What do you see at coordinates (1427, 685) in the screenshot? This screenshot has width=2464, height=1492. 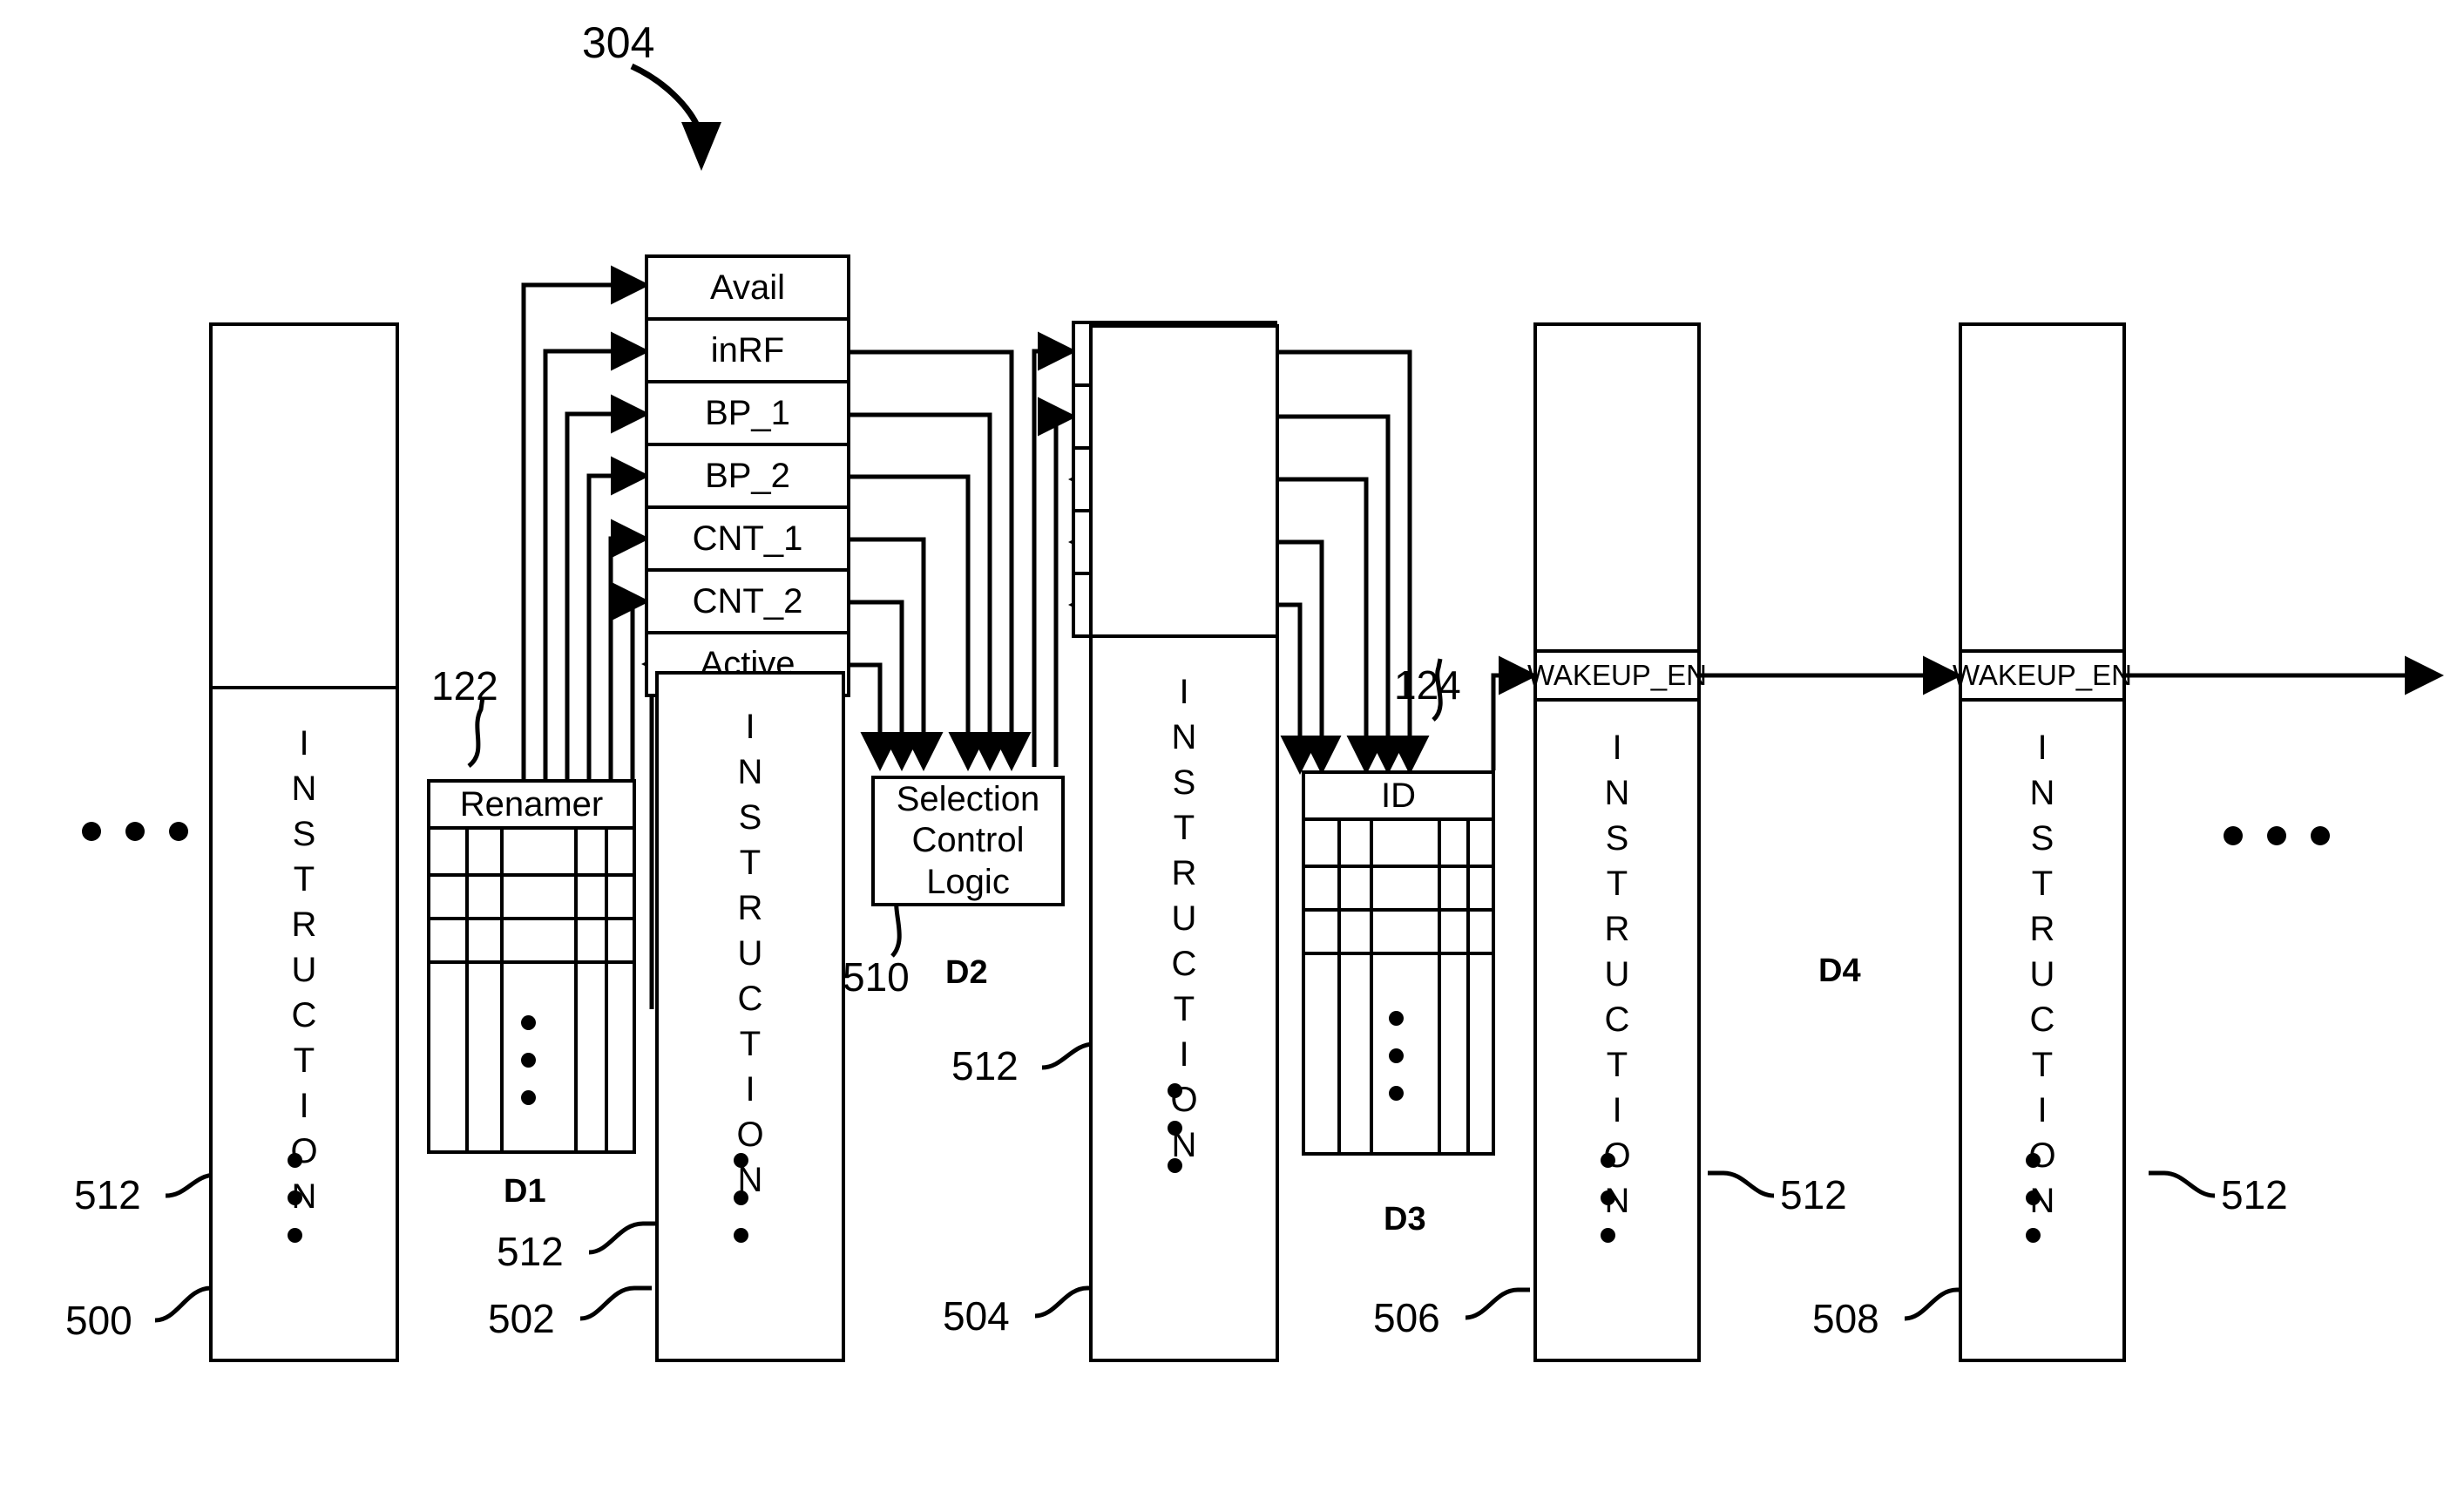 I see `ref-124: 124` at bounding box center [1427, 685].